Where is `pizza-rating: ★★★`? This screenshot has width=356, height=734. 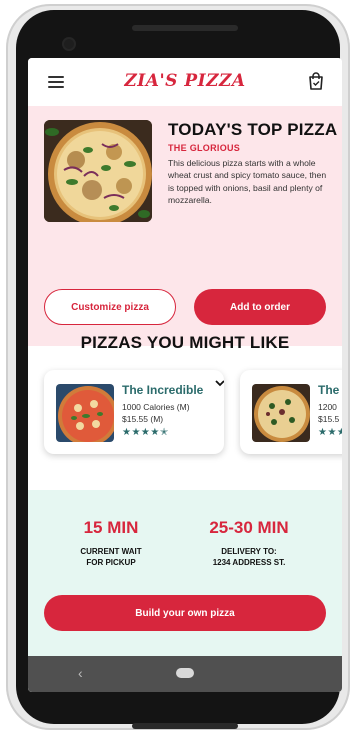
pizza-rating: ★★★ is located at coordinates (330, 432).